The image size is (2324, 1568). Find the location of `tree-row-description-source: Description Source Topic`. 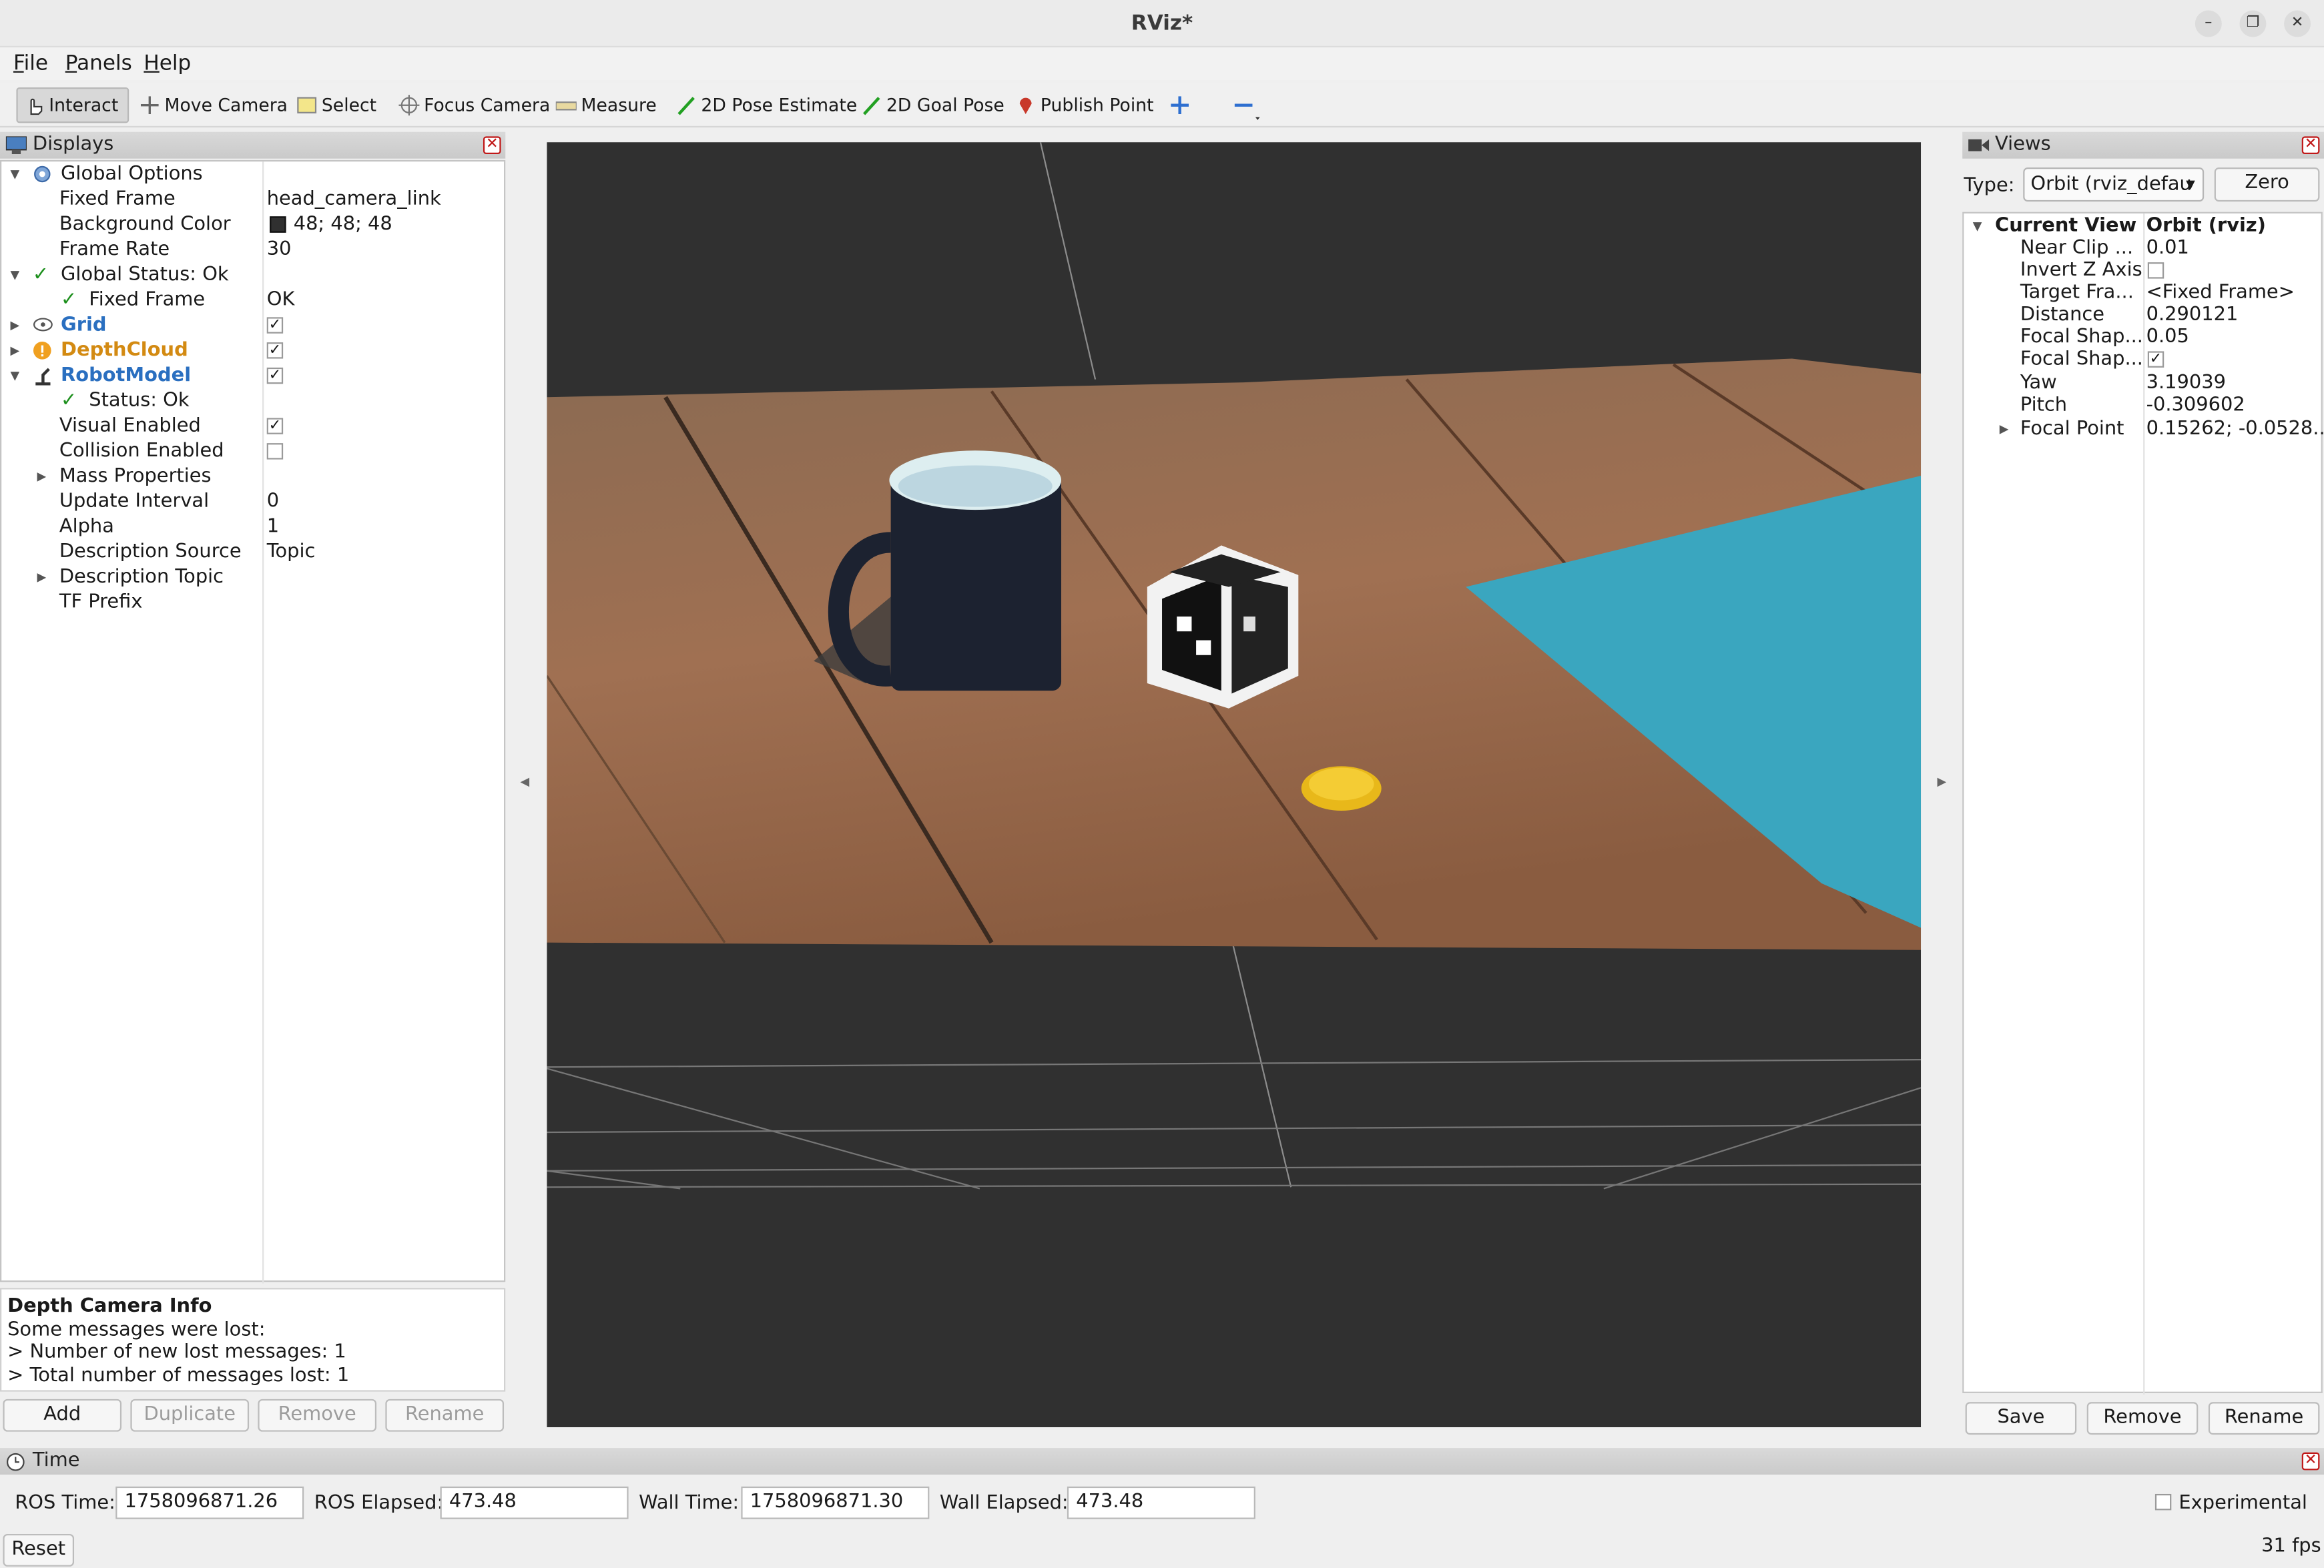

tree-row-description-source: Description Source Topic is located at coordinates (253, 552).